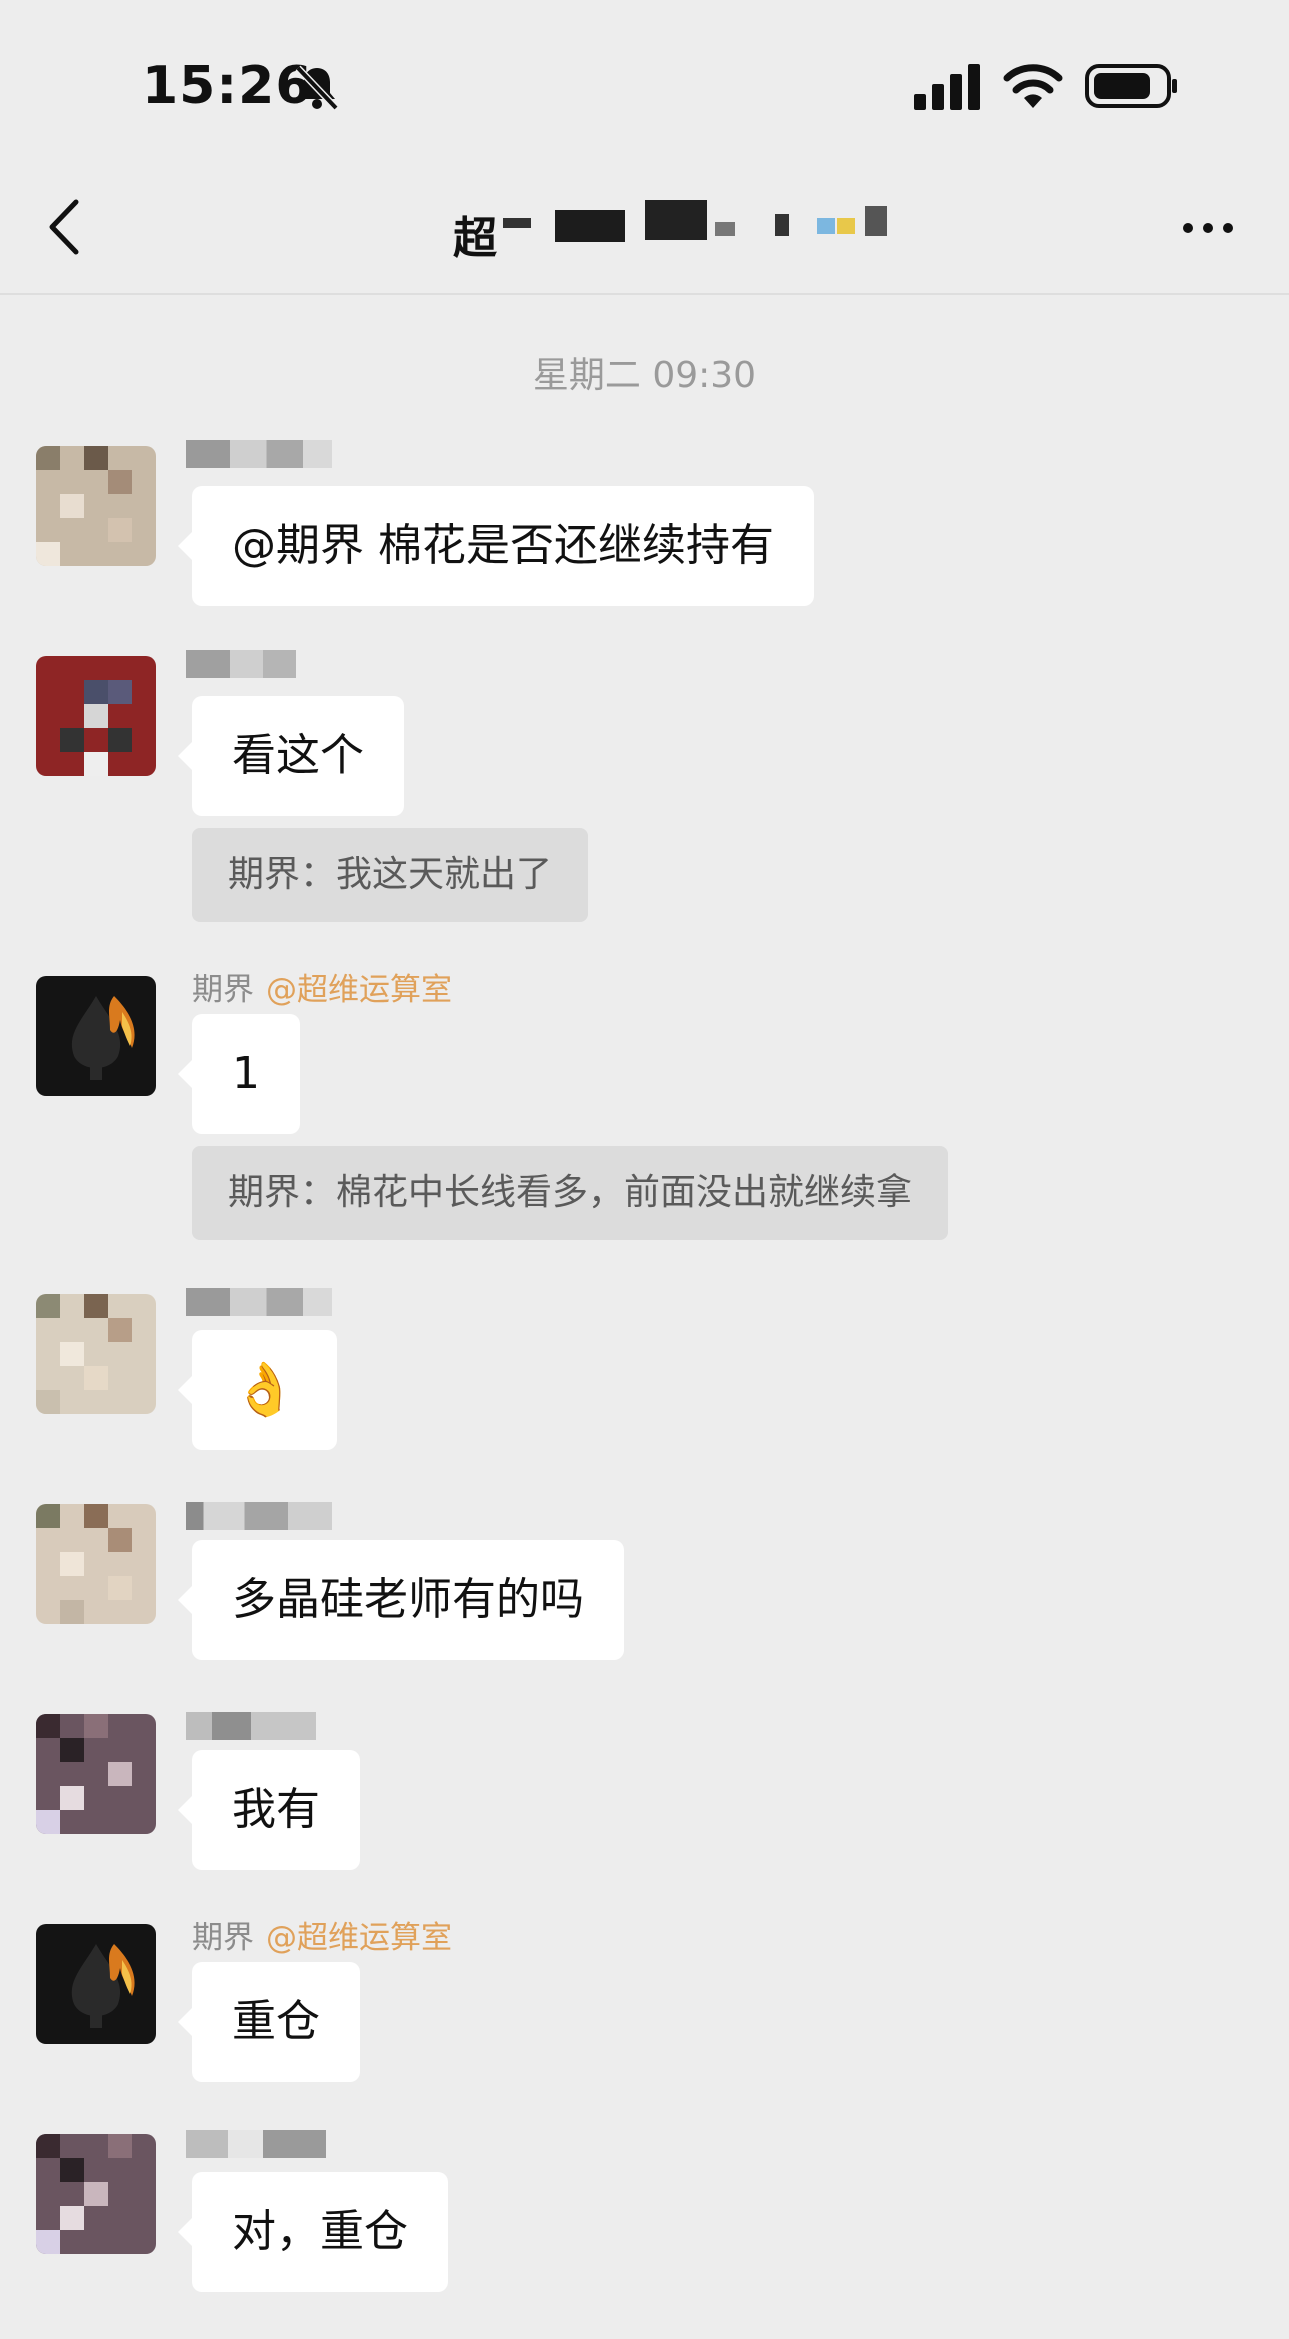 The height and width of the screenshot is (2339, 1289). Describe the element at coordinates (390, 875) in the screenshot. I see `quoted-message: 期界：我这天就出了` at that location.